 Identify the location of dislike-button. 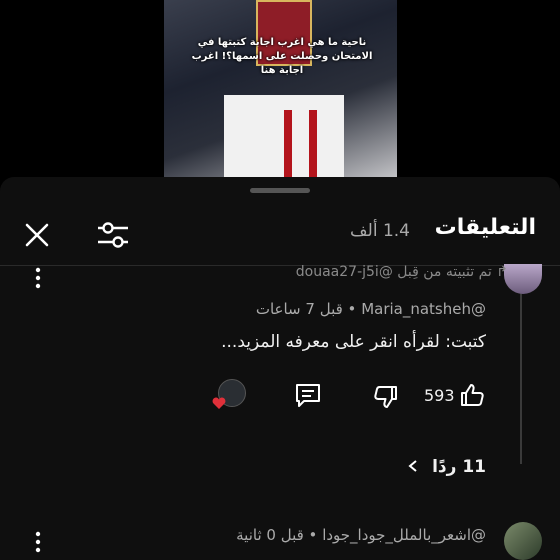
(386, 397).